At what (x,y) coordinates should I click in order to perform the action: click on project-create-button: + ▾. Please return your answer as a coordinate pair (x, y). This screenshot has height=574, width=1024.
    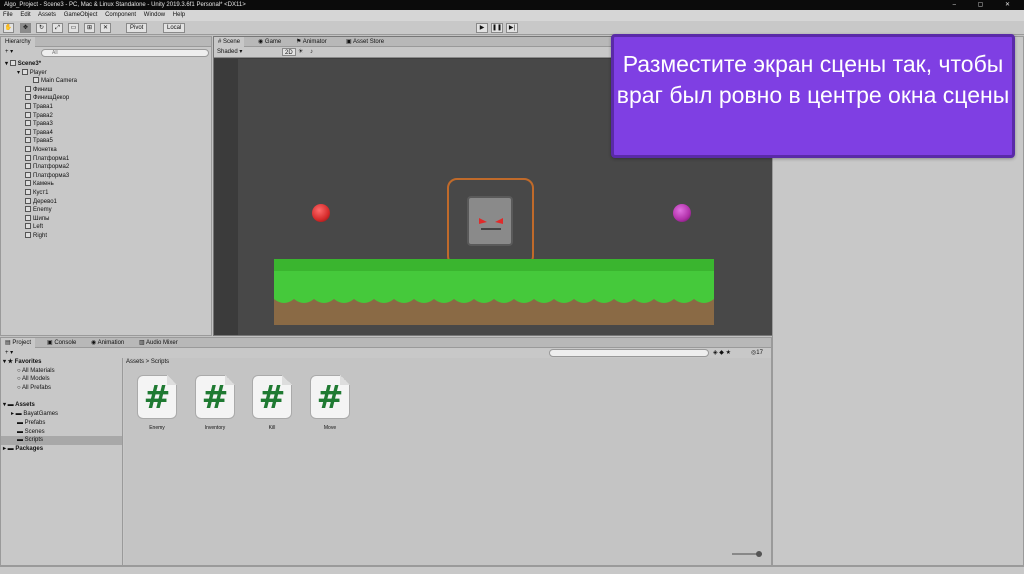
    Looking at the image, I should click on (9, 353).